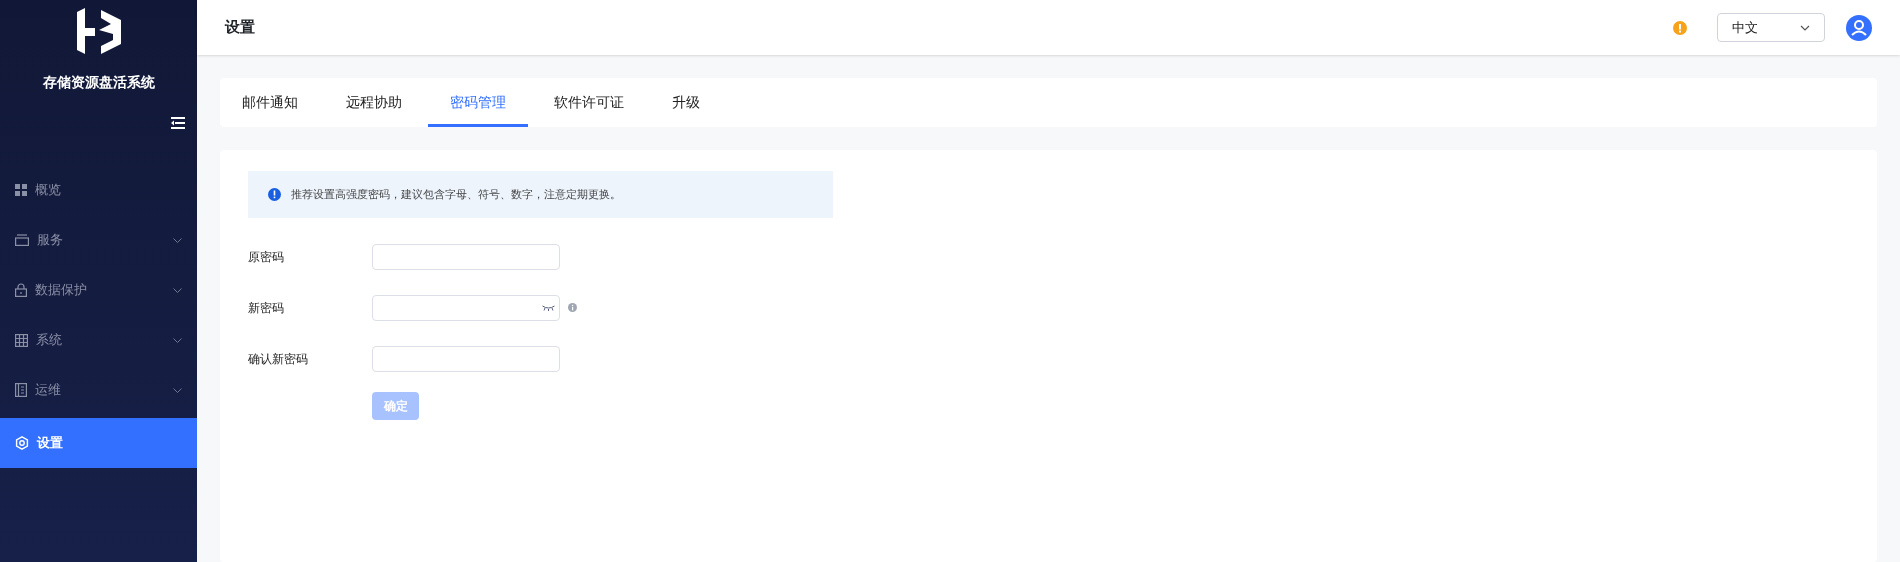 The width and height of the screenshot is (1900, 562). What do you see at coordinates (98, 443) in the screenshot?
I see `sidebar-item: 设置` at bounding box center [98, 443].